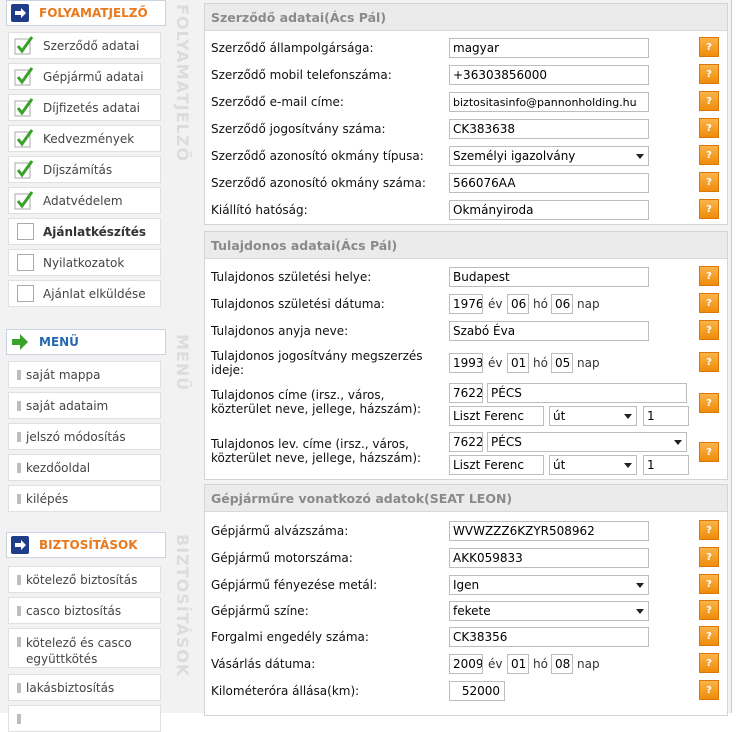 This screenshot has width=742, height=732. Describe the element at coordinates (84, 262) in the screenshot. I see `progress-step-declarations: Nyilatkozatok` at that location.